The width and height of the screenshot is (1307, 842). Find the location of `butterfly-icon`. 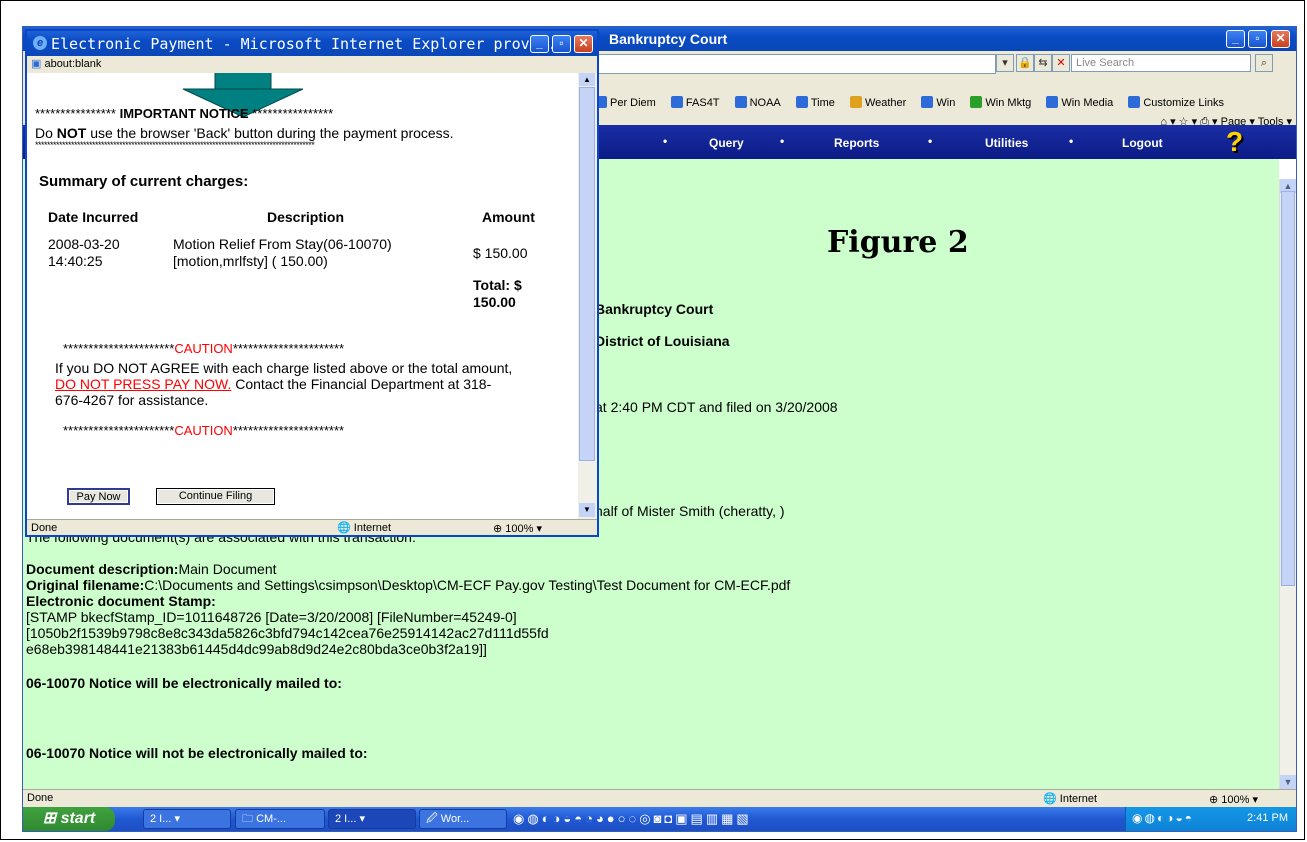

butterfly-icon is located at coordinates (976, 102).